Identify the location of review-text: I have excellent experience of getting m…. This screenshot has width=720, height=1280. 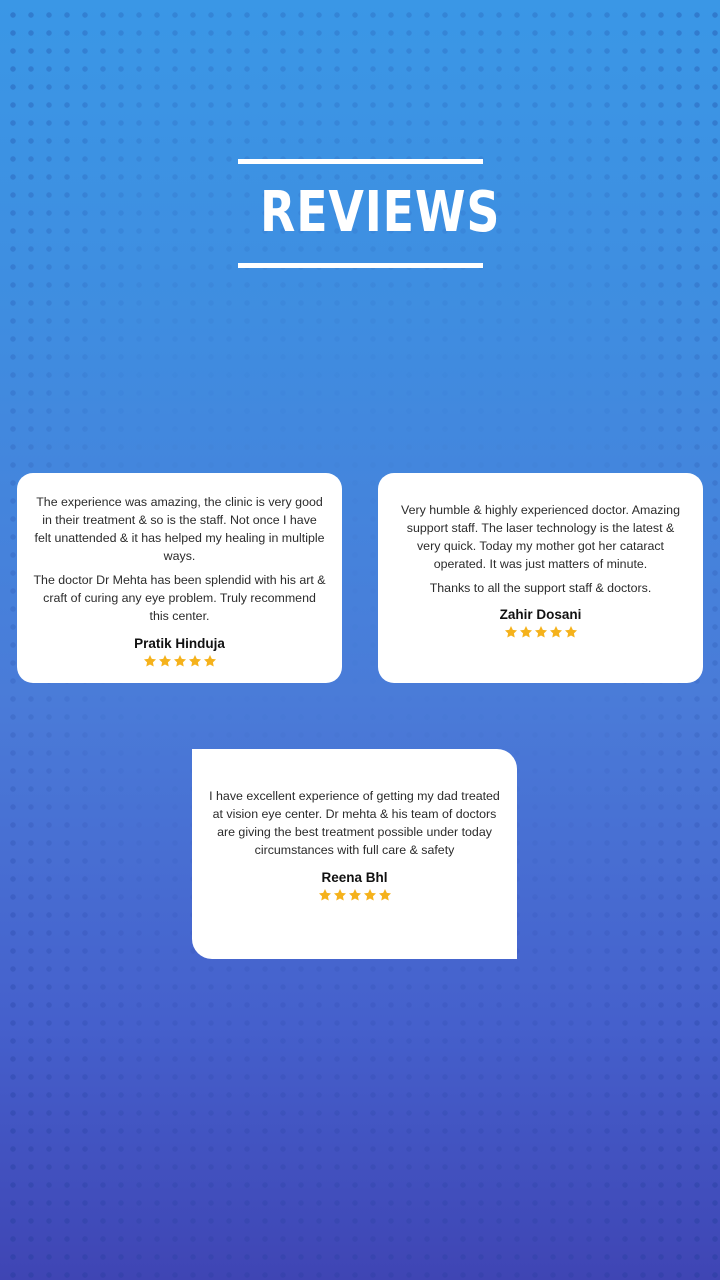
(354, 823).